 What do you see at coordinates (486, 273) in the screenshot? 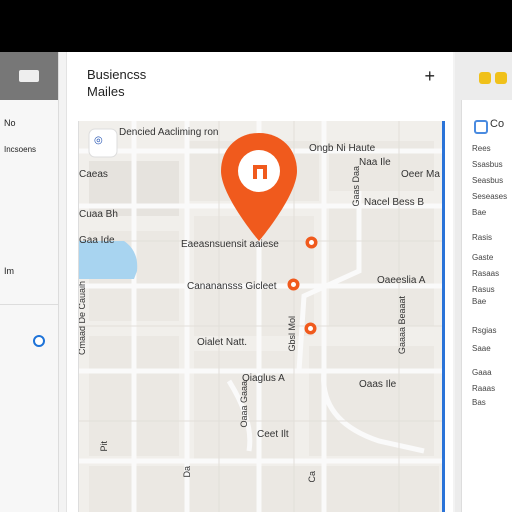
I see `detail-line: Rasaas` at bounding box center [486, 273].